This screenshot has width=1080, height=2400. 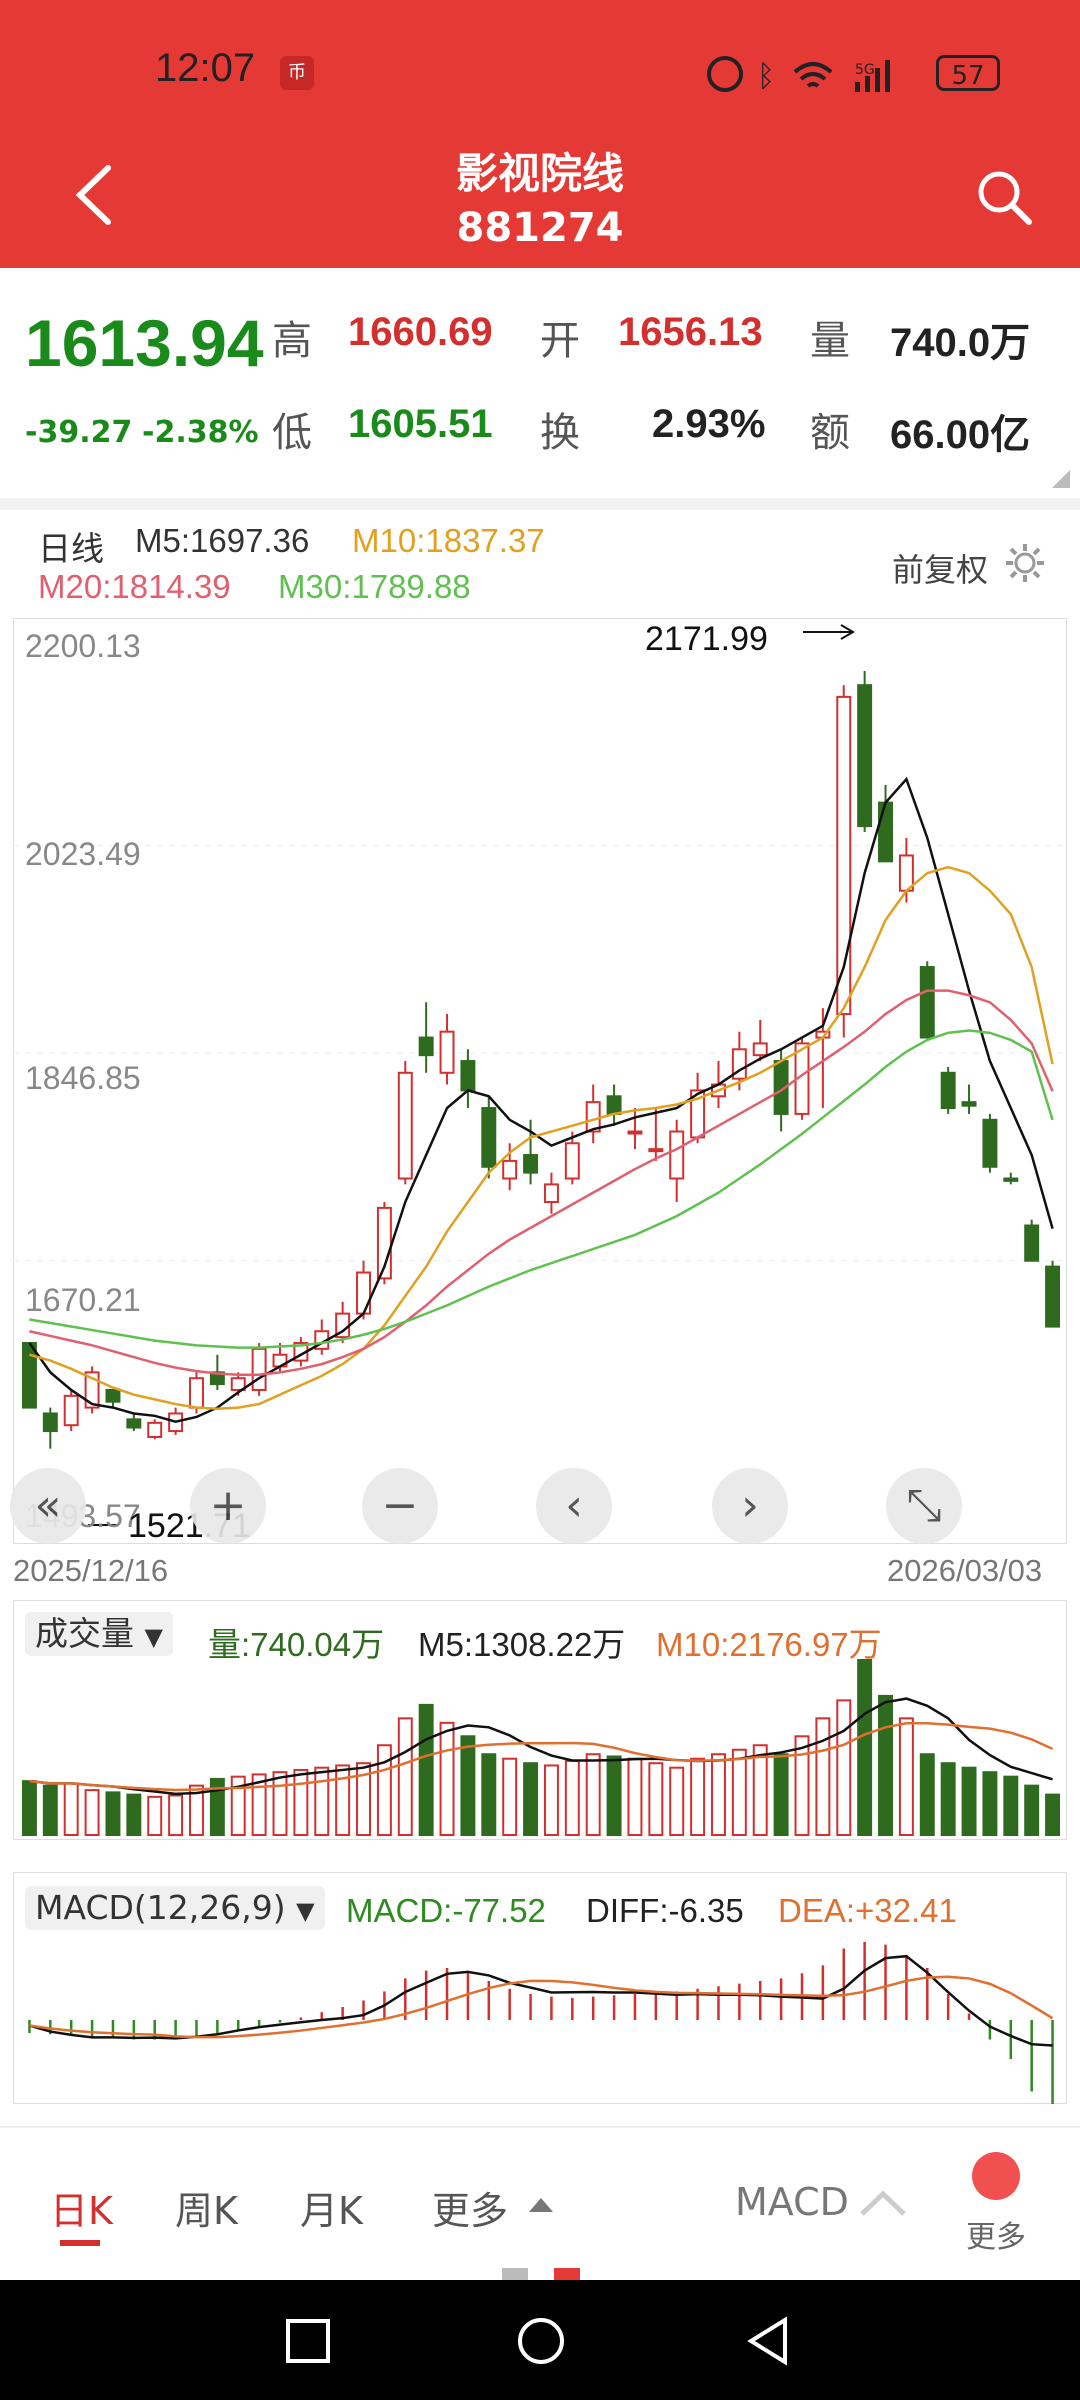 What do you see at coordinates (965, 1570) in the screenshot?
I see `end-date: 2026/03/03` at bounding box center [965, 1570].